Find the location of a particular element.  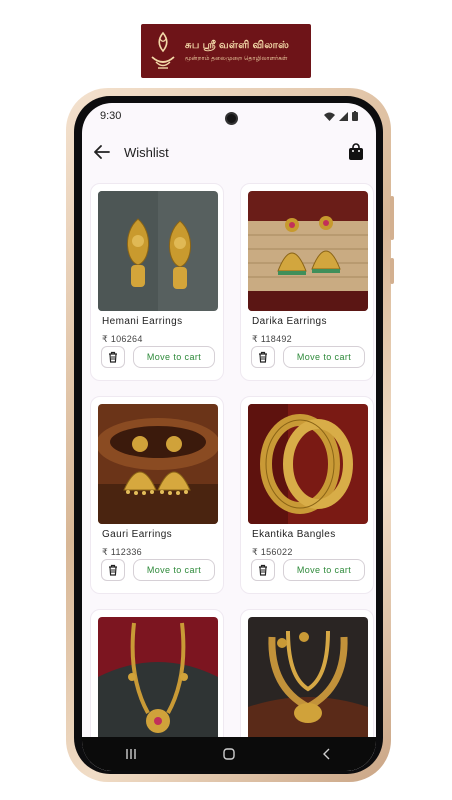

signal-icon is located at coordinates (343, 116).